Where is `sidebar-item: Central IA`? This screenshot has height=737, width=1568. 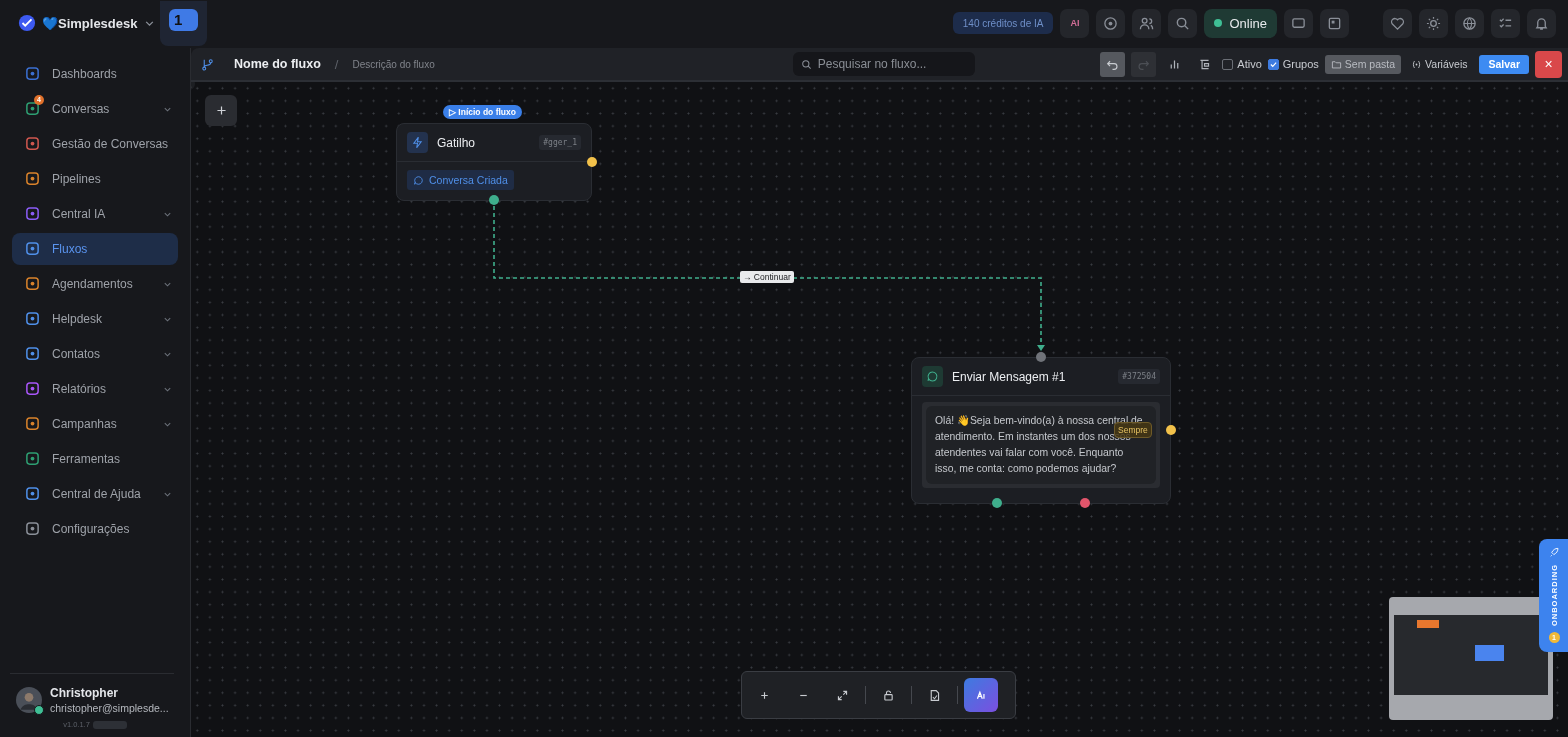 sidebar-item: Central IA is located at coordinates (95, 214).